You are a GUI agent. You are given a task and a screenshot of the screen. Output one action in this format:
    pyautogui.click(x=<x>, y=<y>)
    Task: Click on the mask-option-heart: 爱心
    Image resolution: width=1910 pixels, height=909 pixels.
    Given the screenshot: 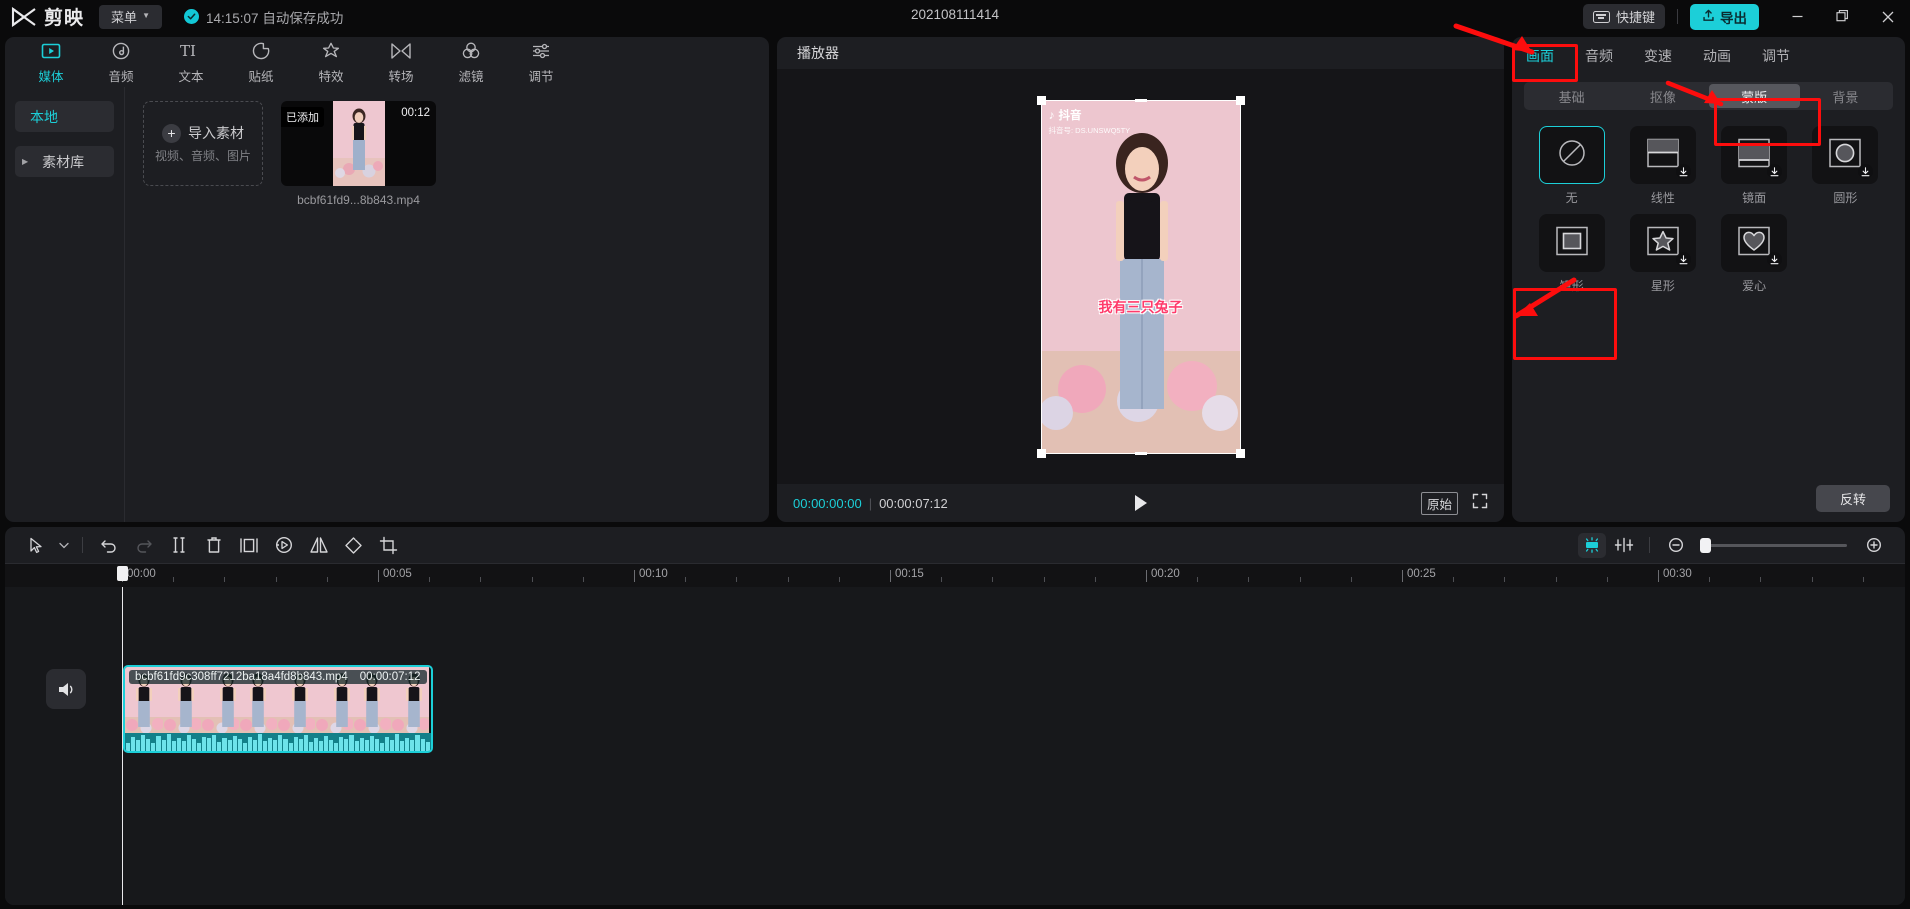 What is the action you would take?
    pyautogui.click(x=1754, y=254)
    